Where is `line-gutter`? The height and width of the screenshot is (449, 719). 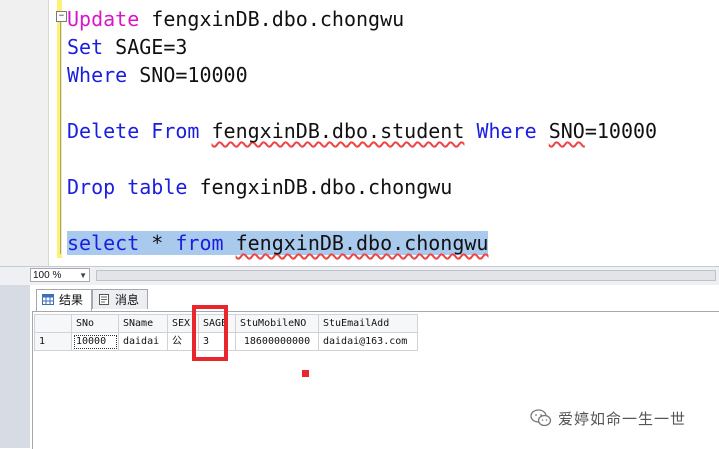 line-gutter is located at coordinates (24, 133).